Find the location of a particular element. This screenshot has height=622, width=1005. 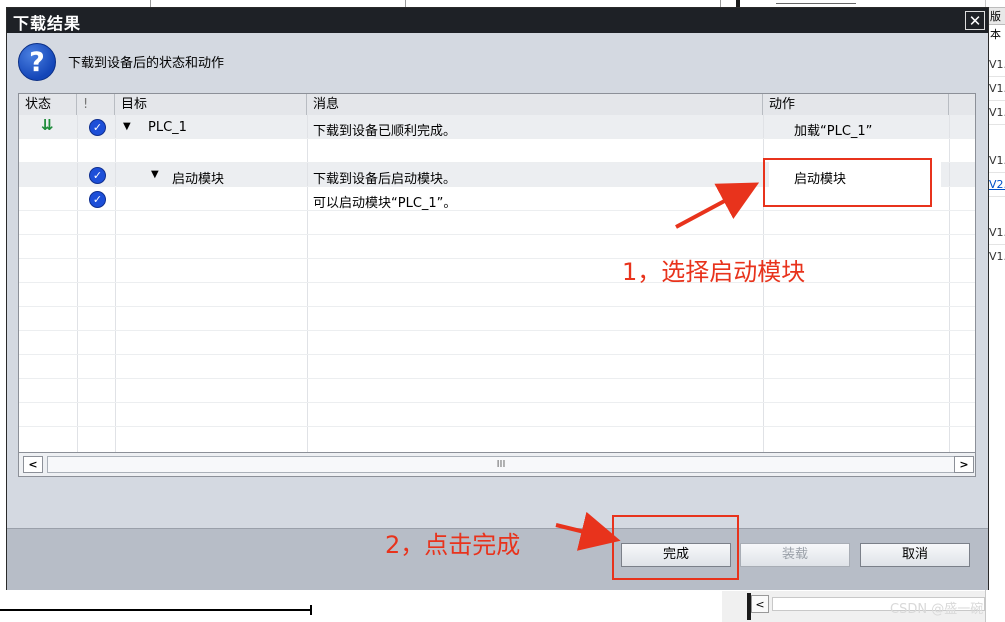

column-header-status: 状态 is located at coordinates (48, 104).